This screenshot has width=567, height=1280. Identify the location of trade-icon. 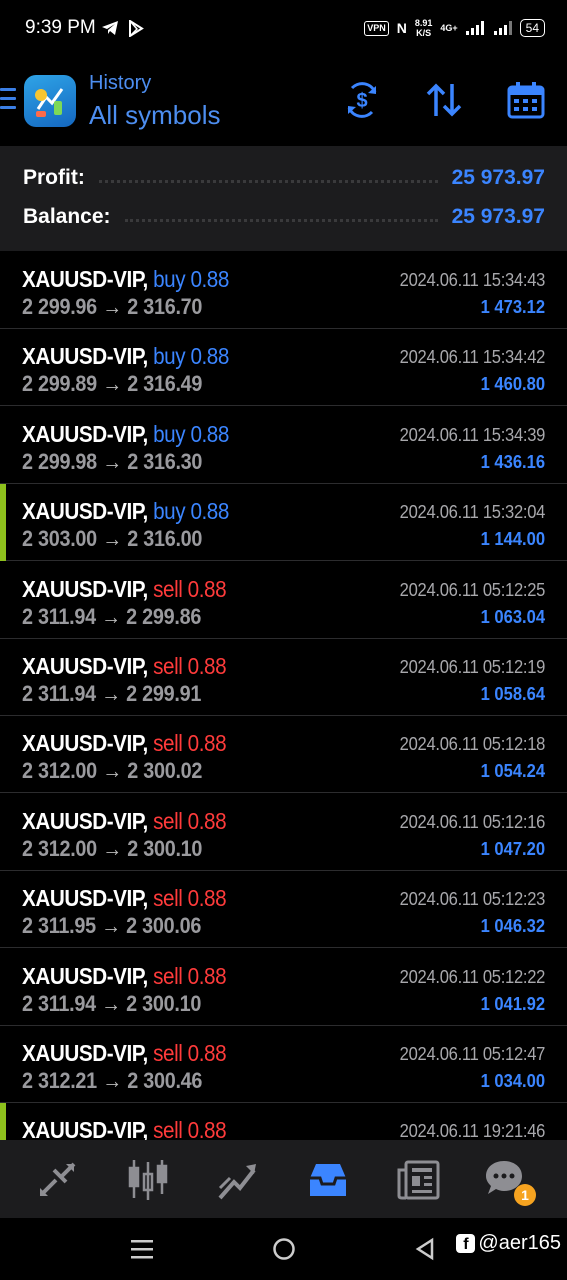
(238, 1180).